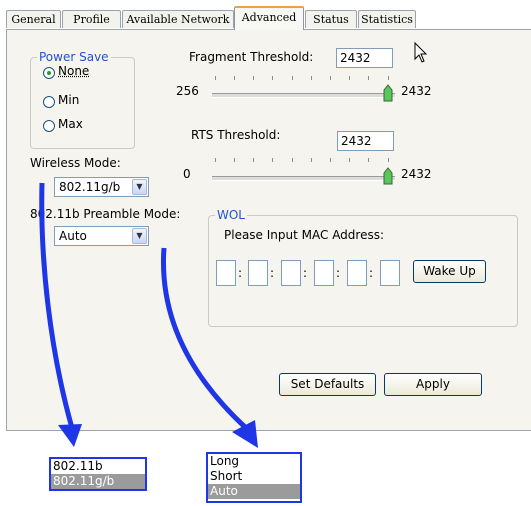  What do you see at coordinates (98, 481) in the screenshot?
I see `wireless-mode-option-selected: 802.11g/b` at bounding box center [98, 481].